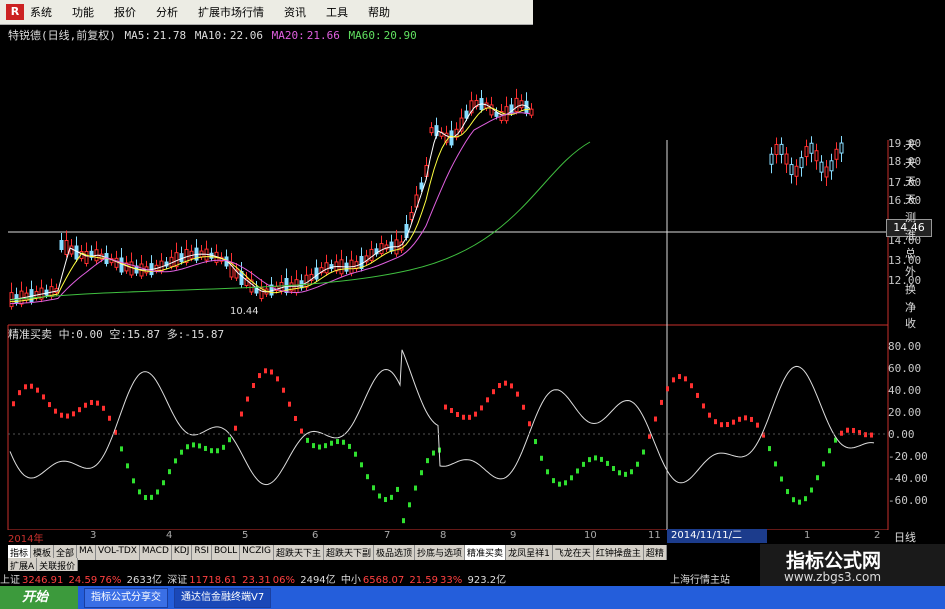  Describe the element at coordinates (288, 35) in the screenshot. I see `ma20-label: MA20:` at that location.